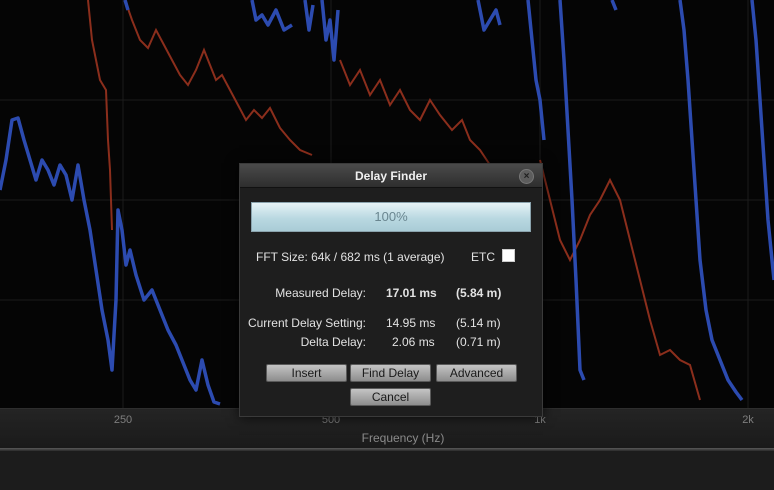  Describe the element at coordinates (306, 373) in the screenshot. I see `insert-button: Insert` at that location.